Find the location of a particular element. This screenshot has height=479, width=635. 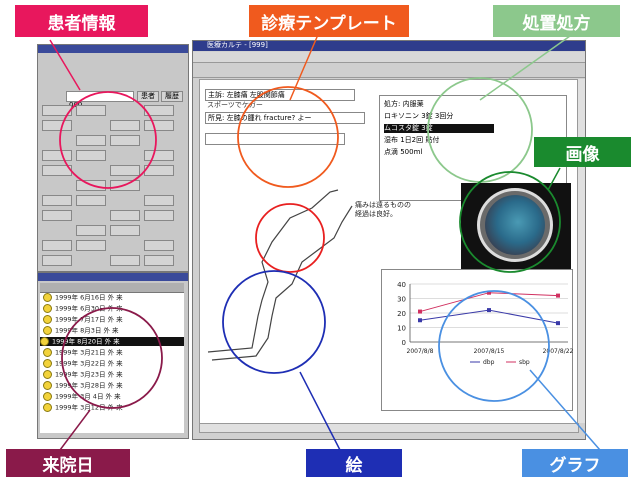

circle-drawing is located at coordinates (274, 322).